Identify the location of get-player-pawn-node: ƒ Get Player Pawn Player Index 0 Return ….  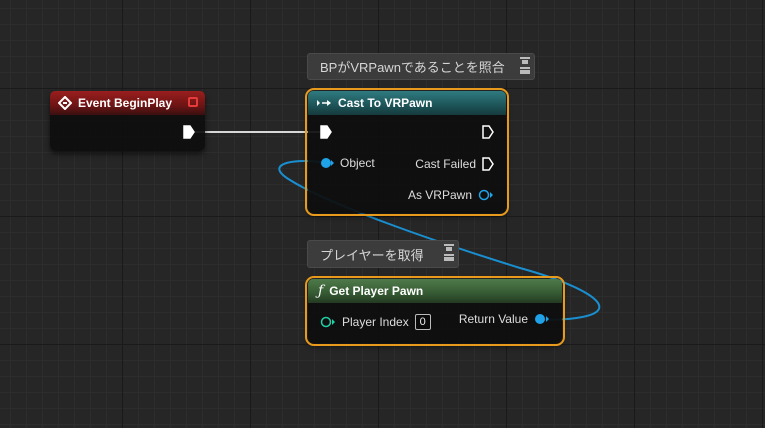
(435, 311).